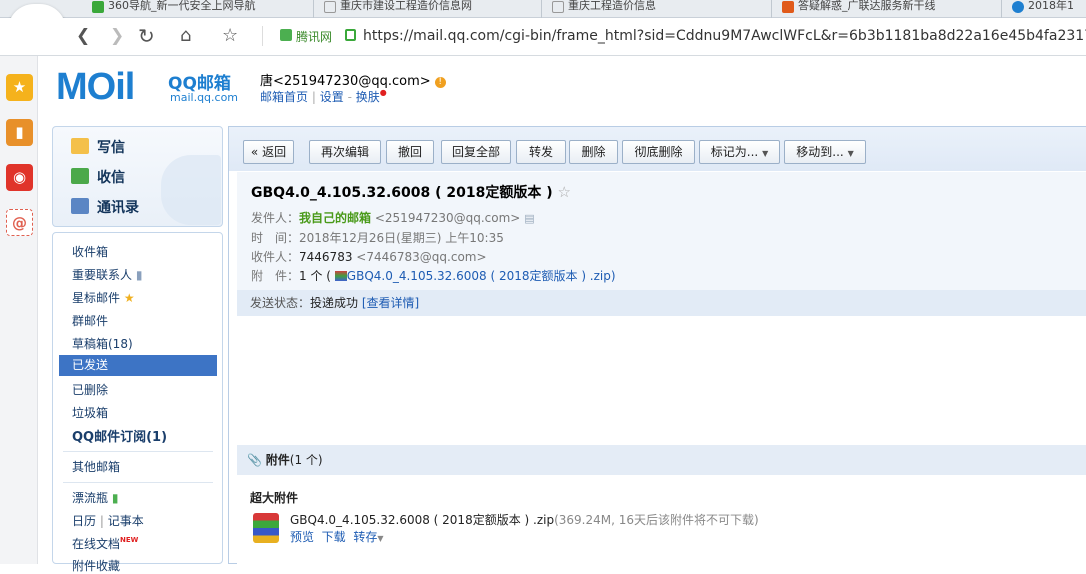 The image size is (1086, 574). Describe the element at coordinates (80, 146) in the screenshot. I see `pencil-icon` at that location.